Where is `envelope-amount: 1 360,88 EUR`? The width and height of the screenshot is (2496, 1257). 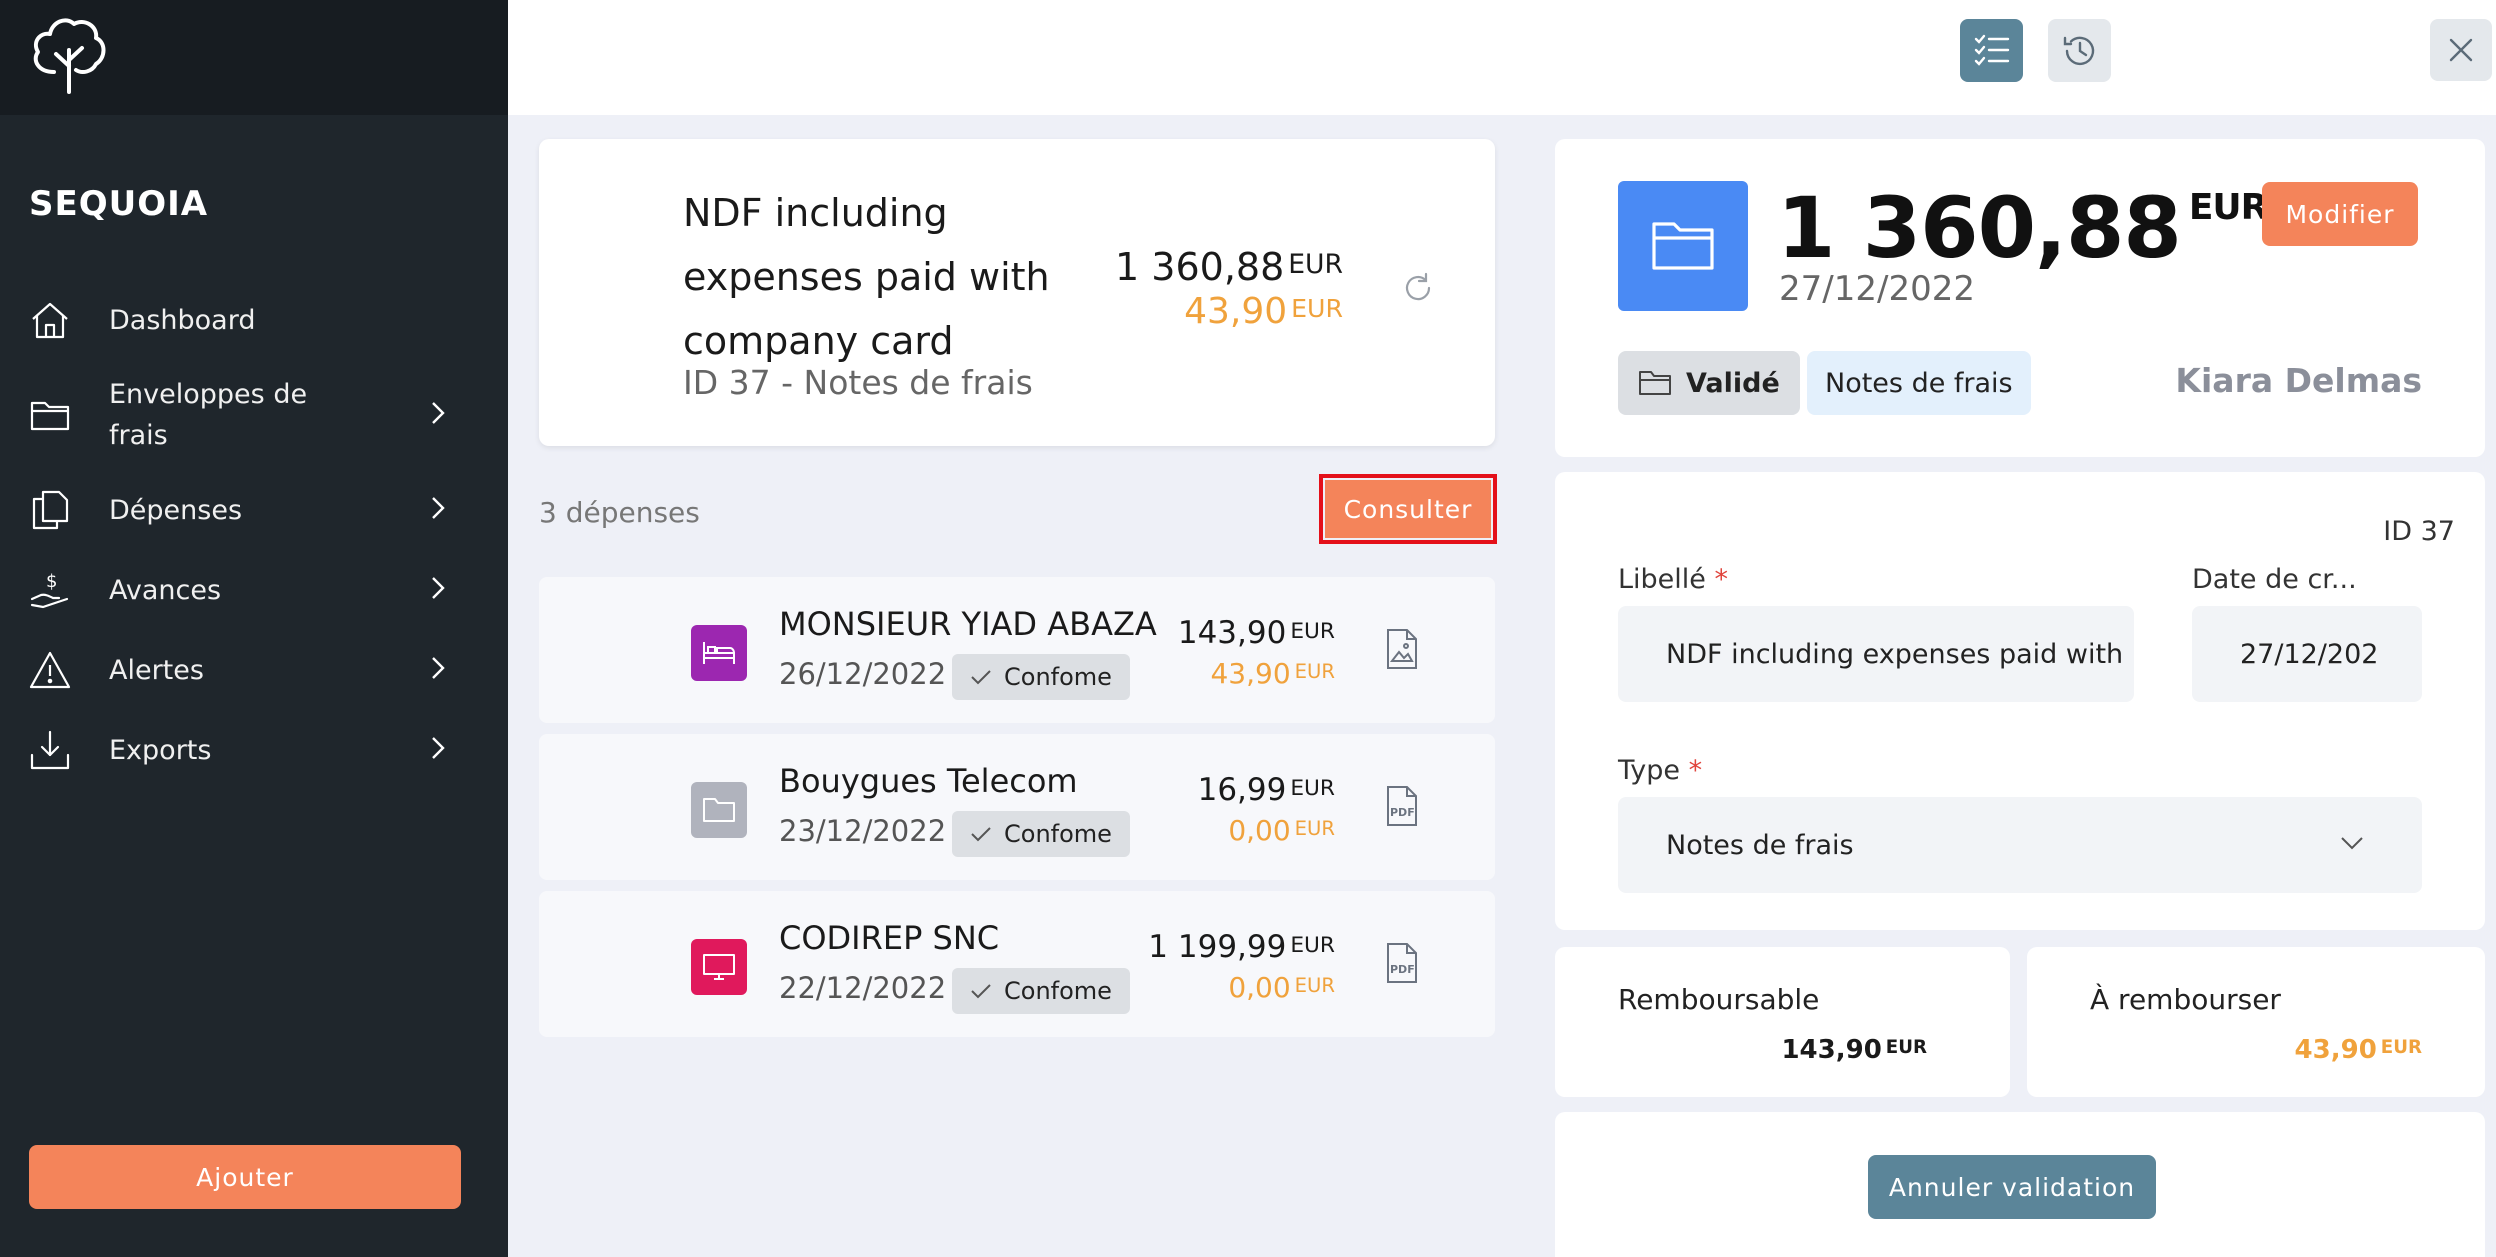 envelope-amount: 1 360,88 EUR is located at coordinates (1229, 267).